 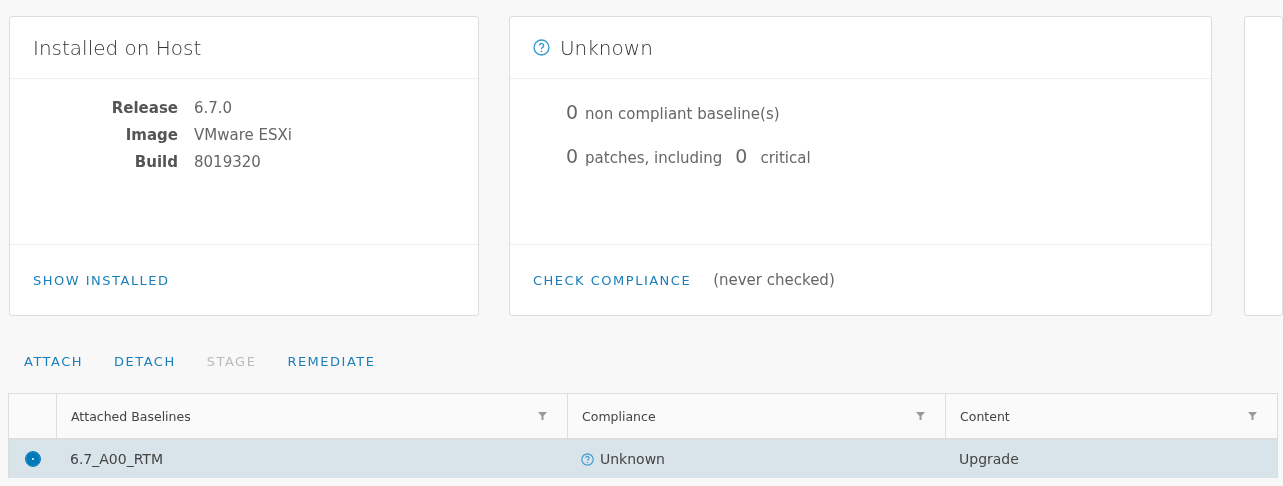 I want to click on check-compliance-link: CHECK COMPLIANCE, so click(x=612, y=280).